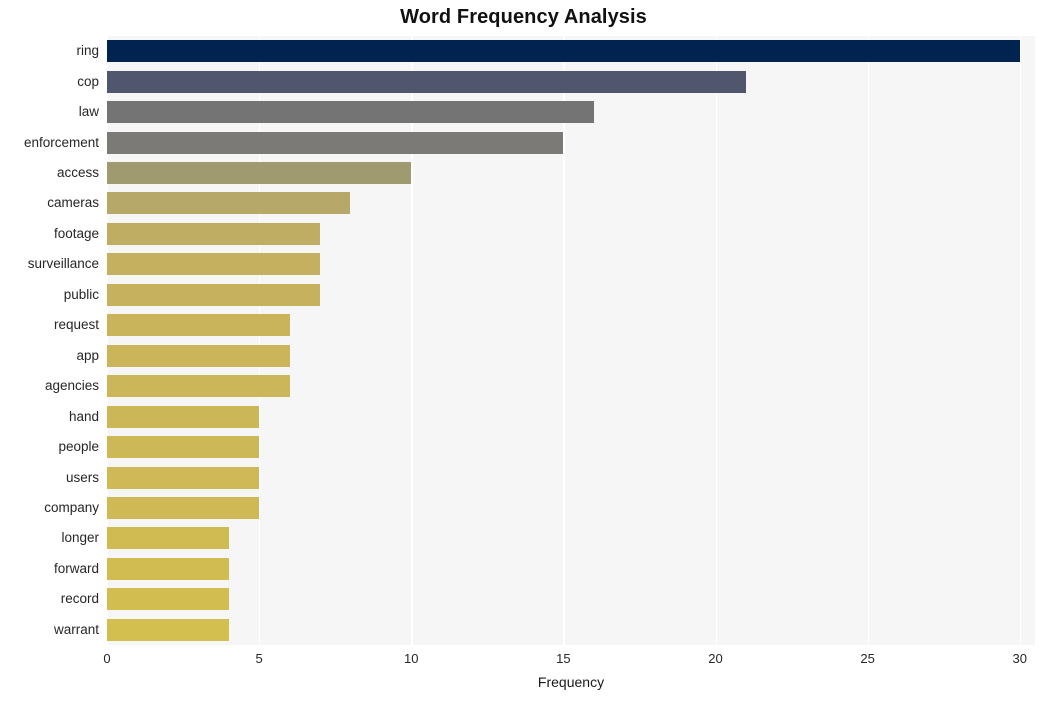 This screenshot has height=701, width=1047. What do you see at coordinates (71, 507) in the screenshot?
I see `y-tick-label-company: company` at bounding box center [71, 507].